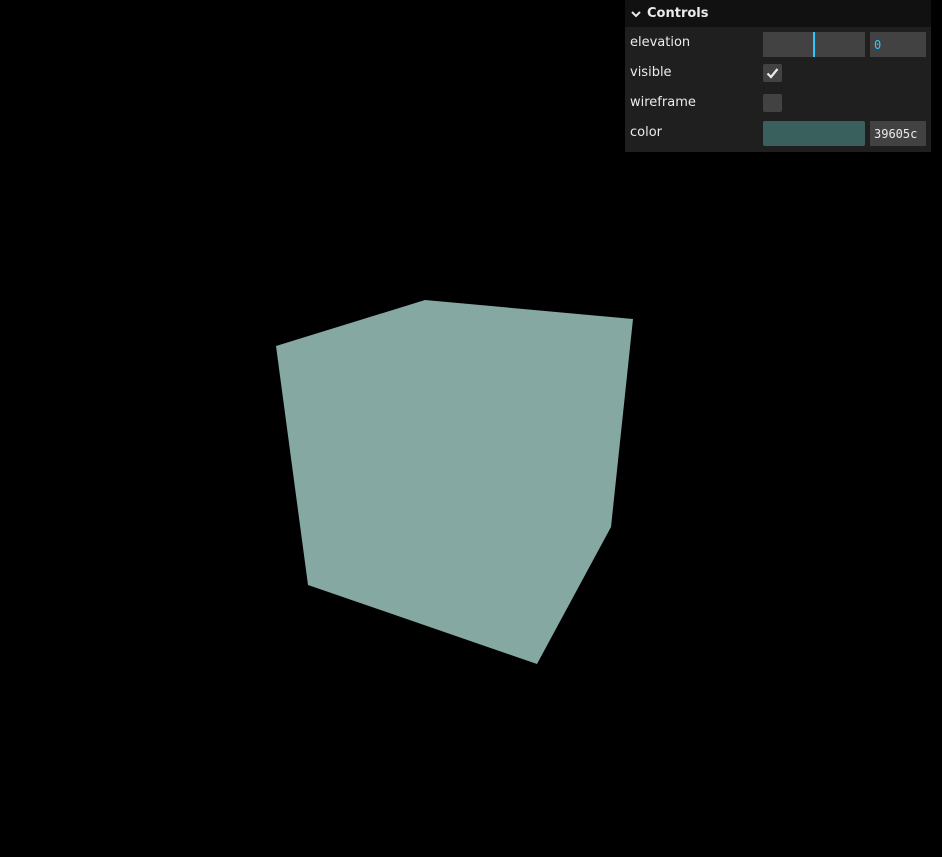 The height and width of the screenshot is (857, 942). Describe the element at coordinates (772, 103) in the screenshot. I see `wireframe-checkbox` at that location.